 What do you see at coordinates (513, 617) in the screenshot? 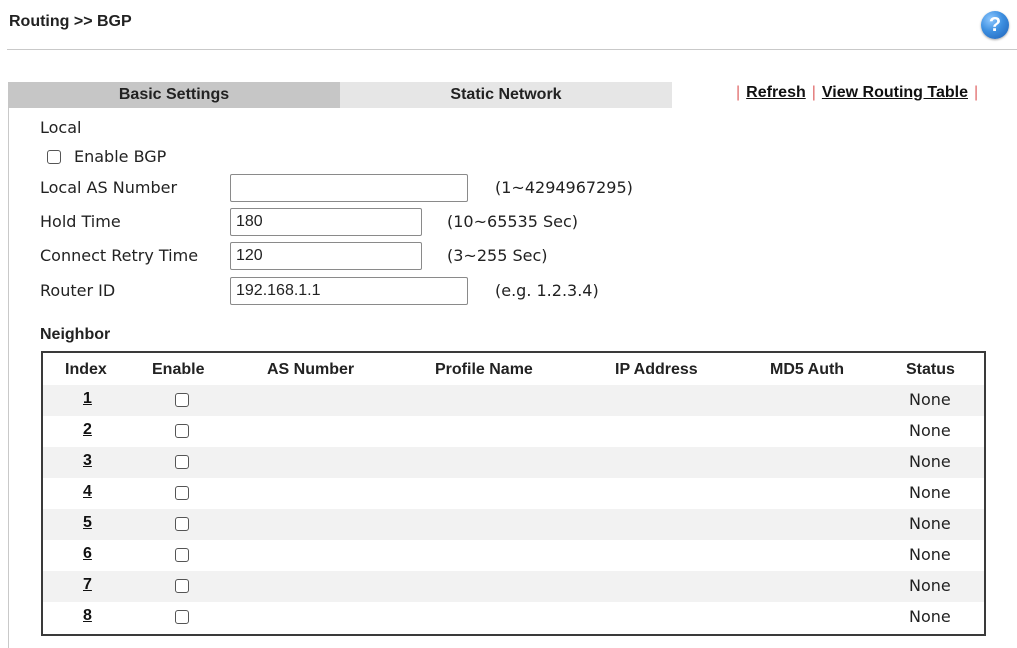
I see `table-row: 8 None` at bounding box center [513, 617].